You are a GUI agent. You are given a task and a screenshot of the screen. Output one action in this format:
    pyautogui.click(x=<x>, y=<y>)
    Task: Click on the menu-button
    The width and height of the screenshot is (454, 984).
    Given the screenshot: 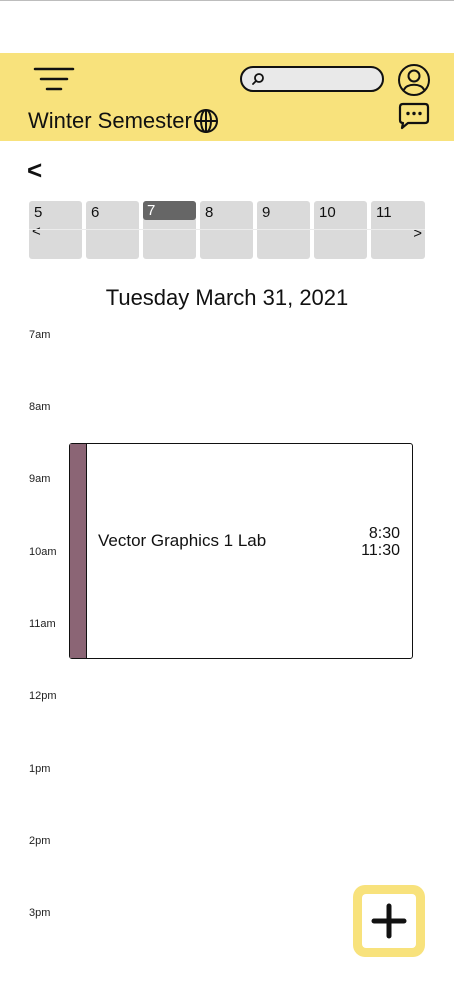 What is the action you would take?
    pyautogui.click(x=55, y=80)
    